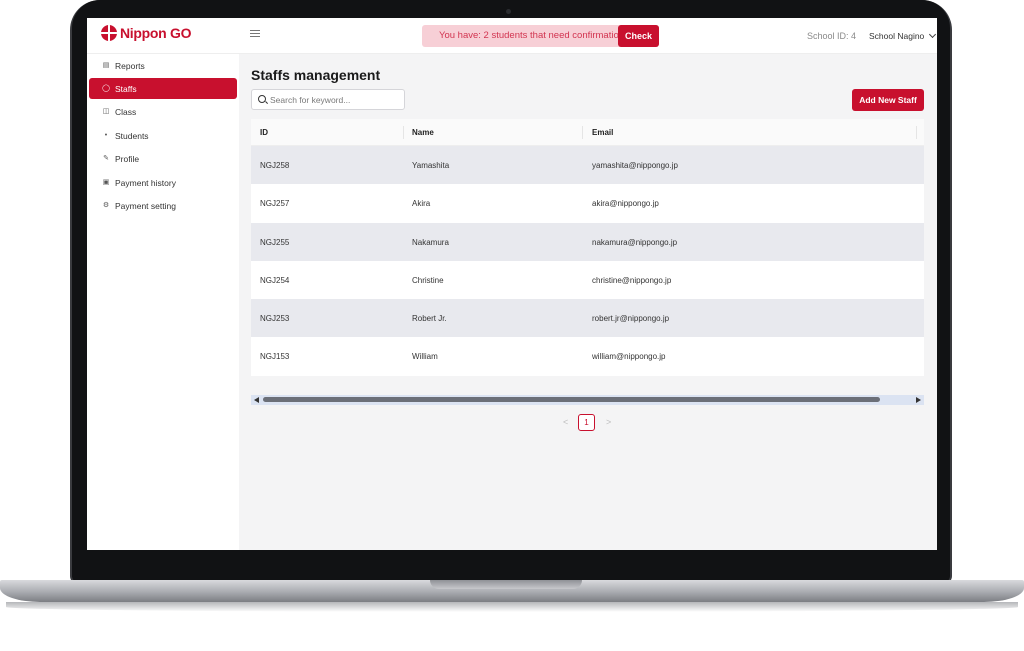  I want to click on pagination: < 1 >, so click(589, 422).